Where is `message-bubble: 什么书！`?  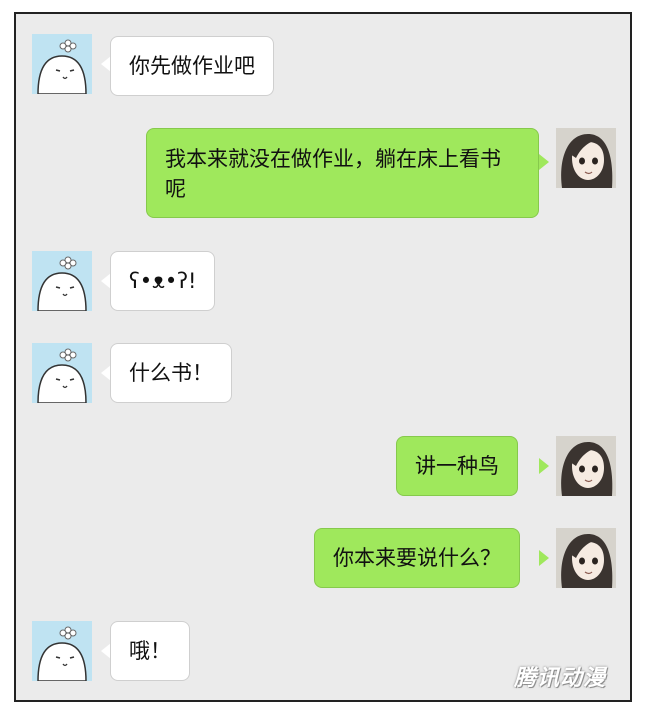
message-bubble: 什么书！ is located at coordinates (171, 373).